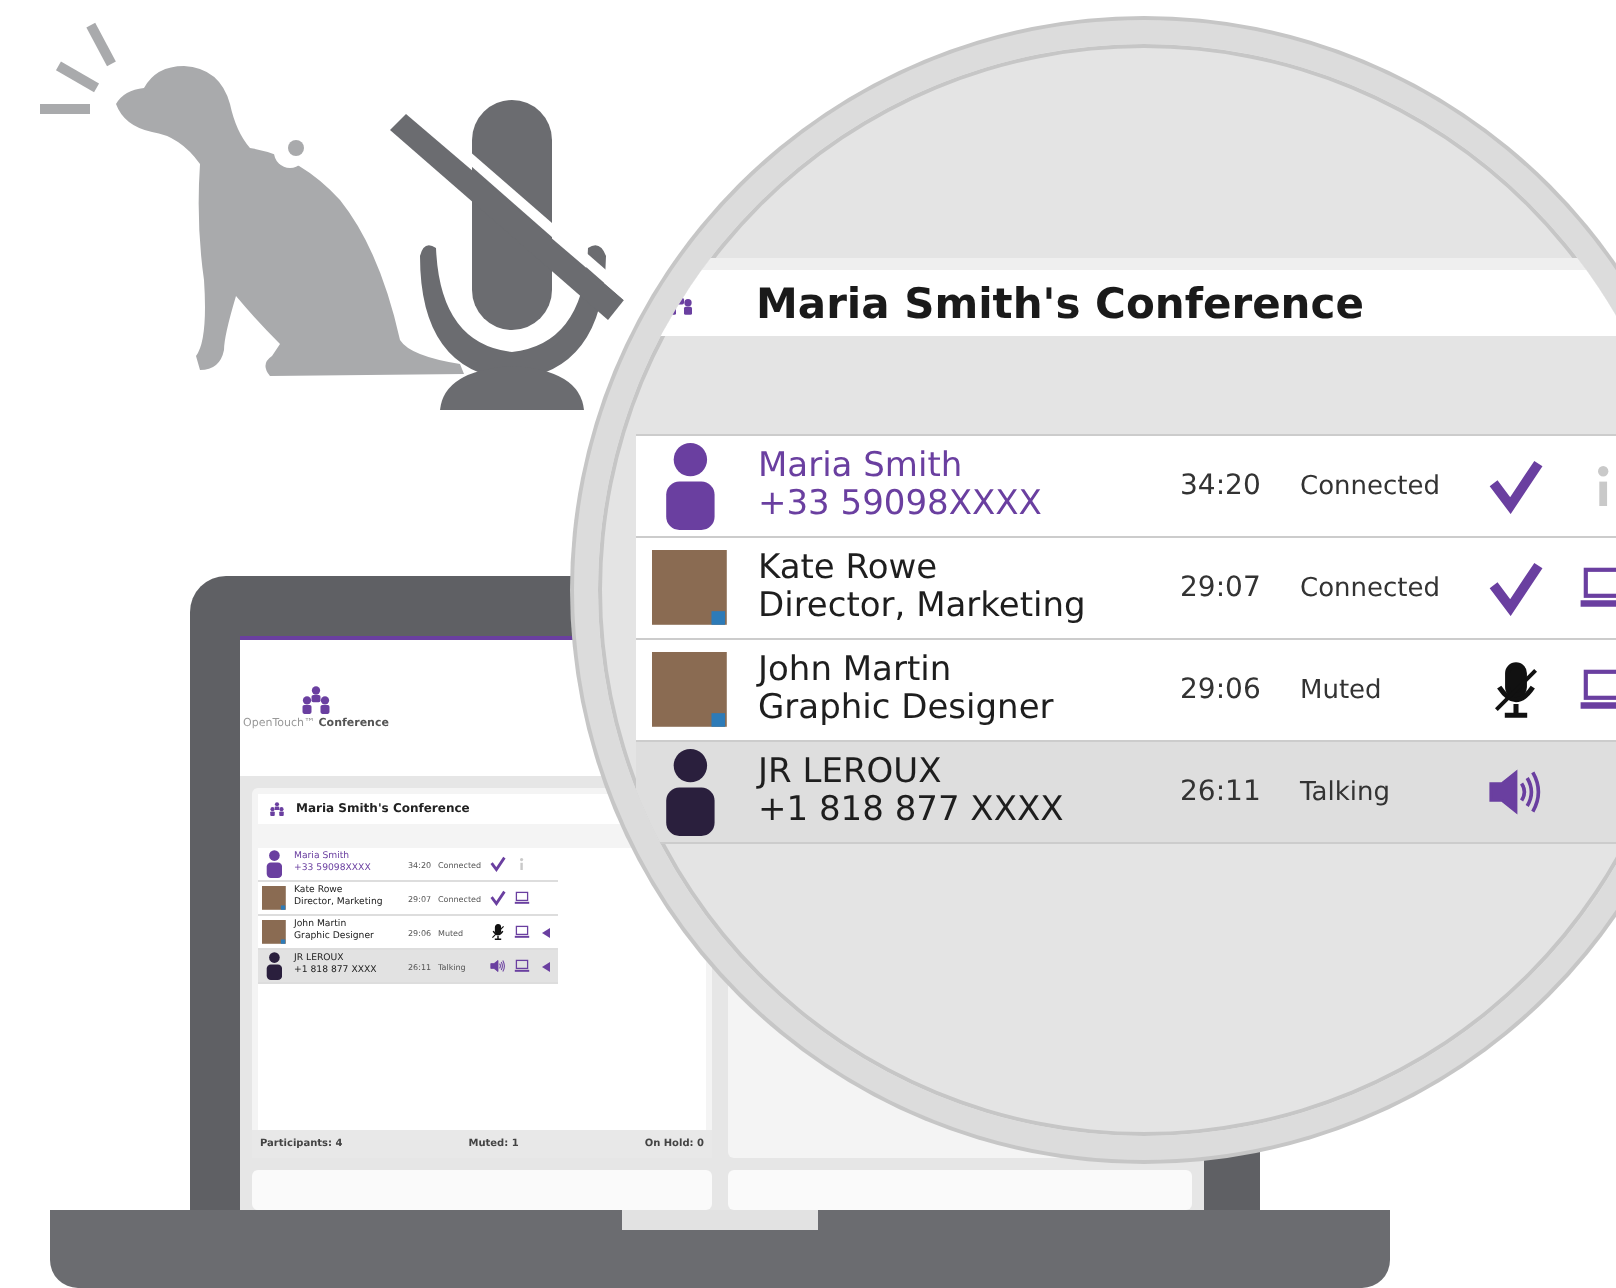  What do you see at coordinates (1060, 303) in the screenshot?
I see `conference-title: Maria Smith's Conference` at bounding box center [1060, 303].